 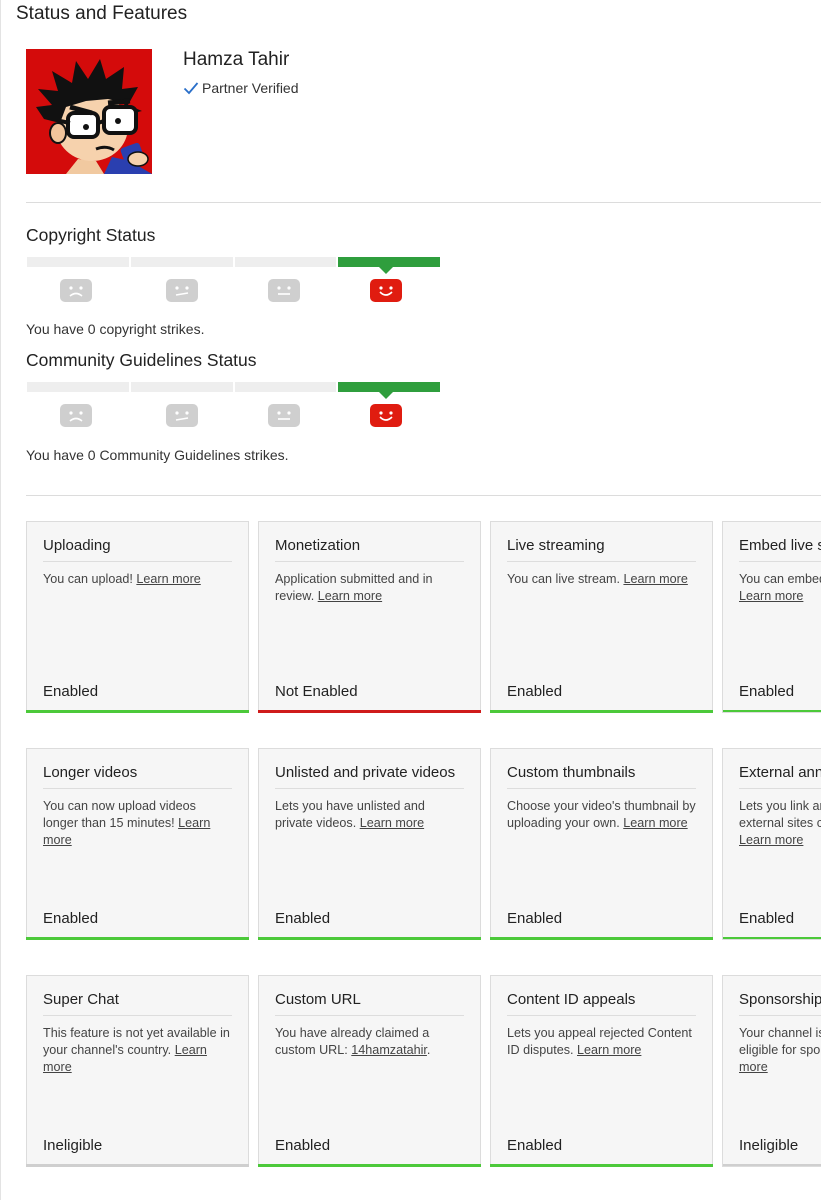 I want to click on page-title: Status and Features, so click(x=102, y=13).